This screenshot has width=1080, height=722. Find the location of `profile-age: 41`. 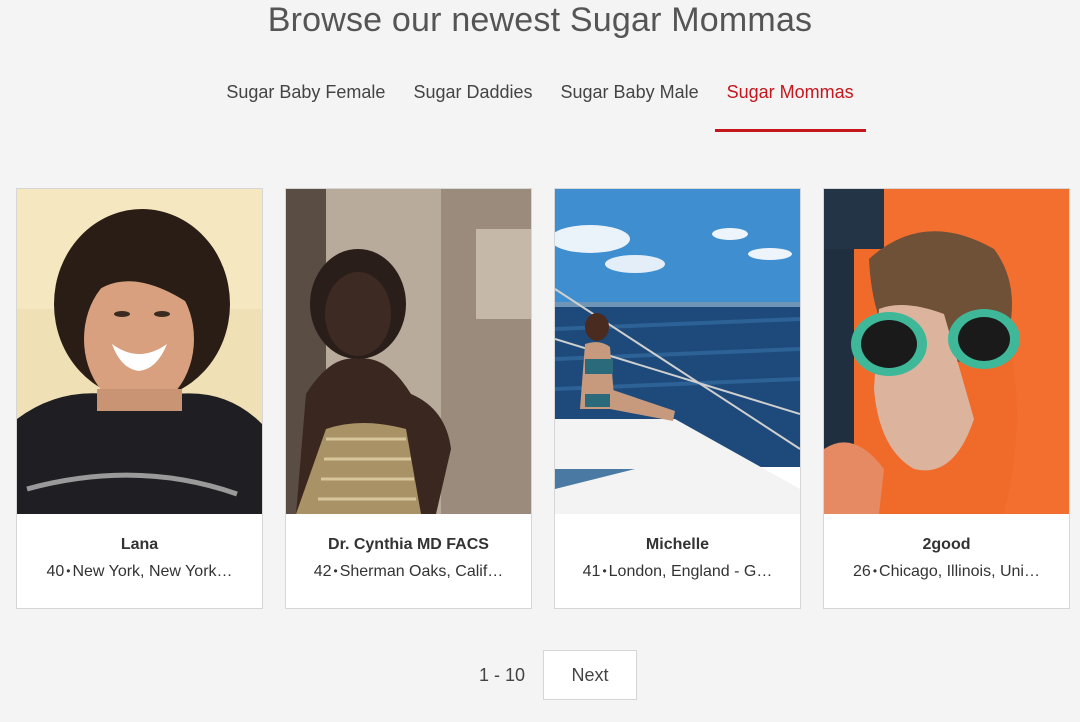

profile-age: 41 is located at coordinates (591, 571).